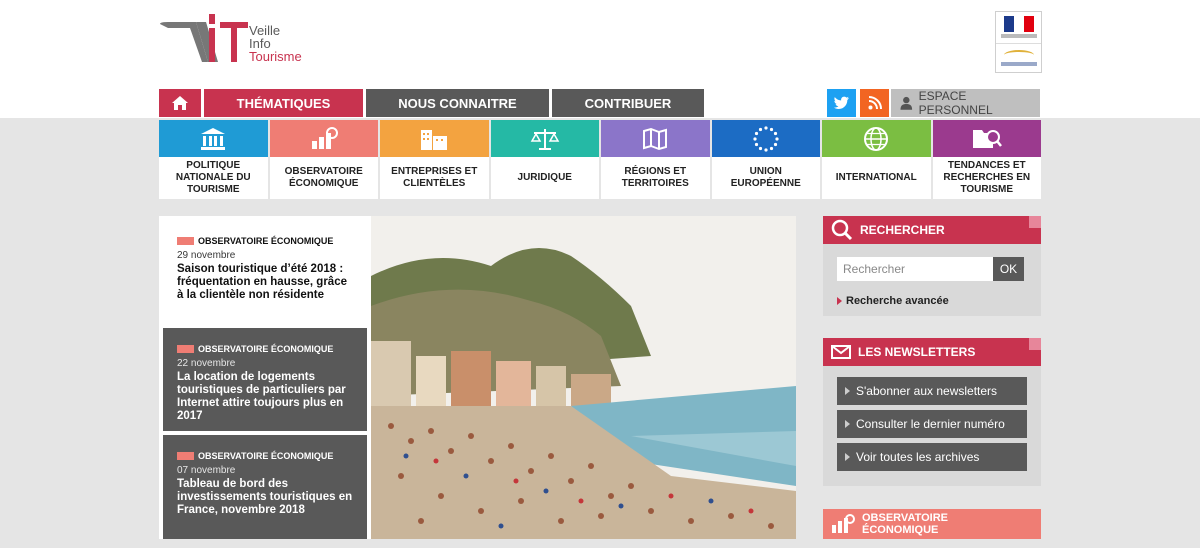  What do you see at coordinates (628, 103) in the screenshot?
I see `nav-contribuer: CONTRIBUER` at bounding box center [628, 103].